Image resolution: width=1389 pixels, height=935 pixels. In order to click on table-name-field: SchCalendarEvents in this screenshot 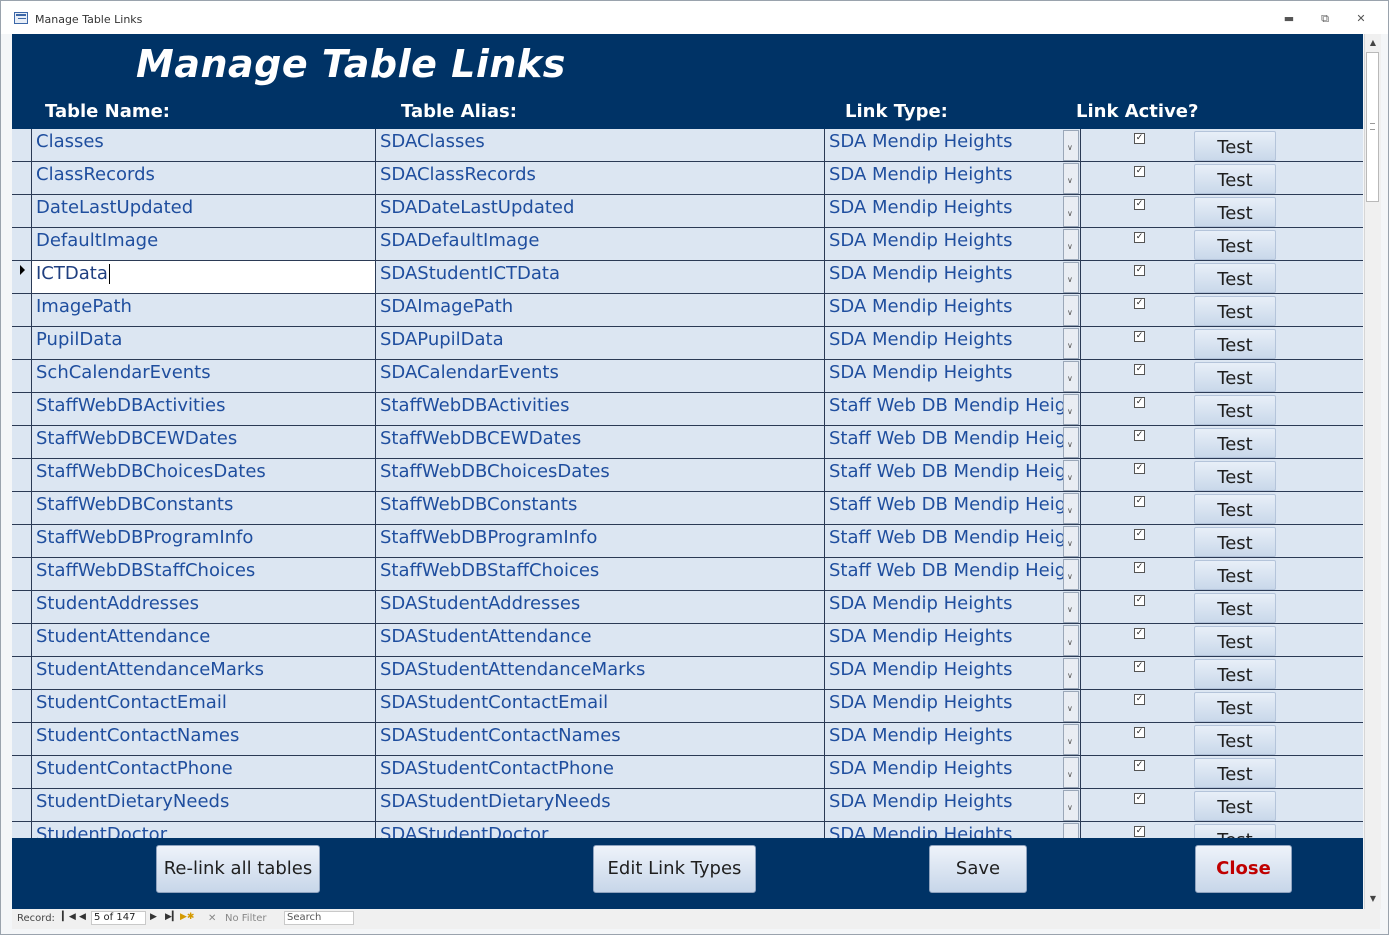, I will do `click(204, 376)`.